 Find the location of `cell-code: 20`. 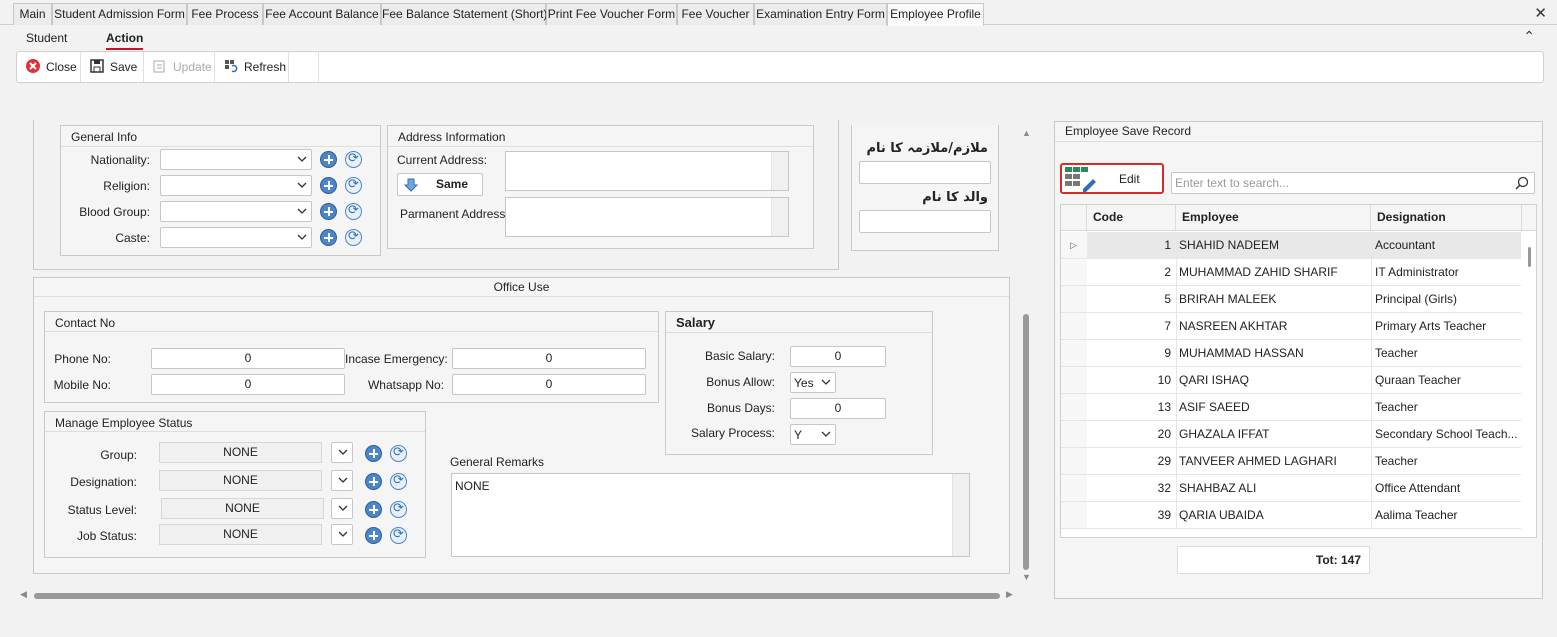

cell-code: 20 is located at coordinates (1164, 434).